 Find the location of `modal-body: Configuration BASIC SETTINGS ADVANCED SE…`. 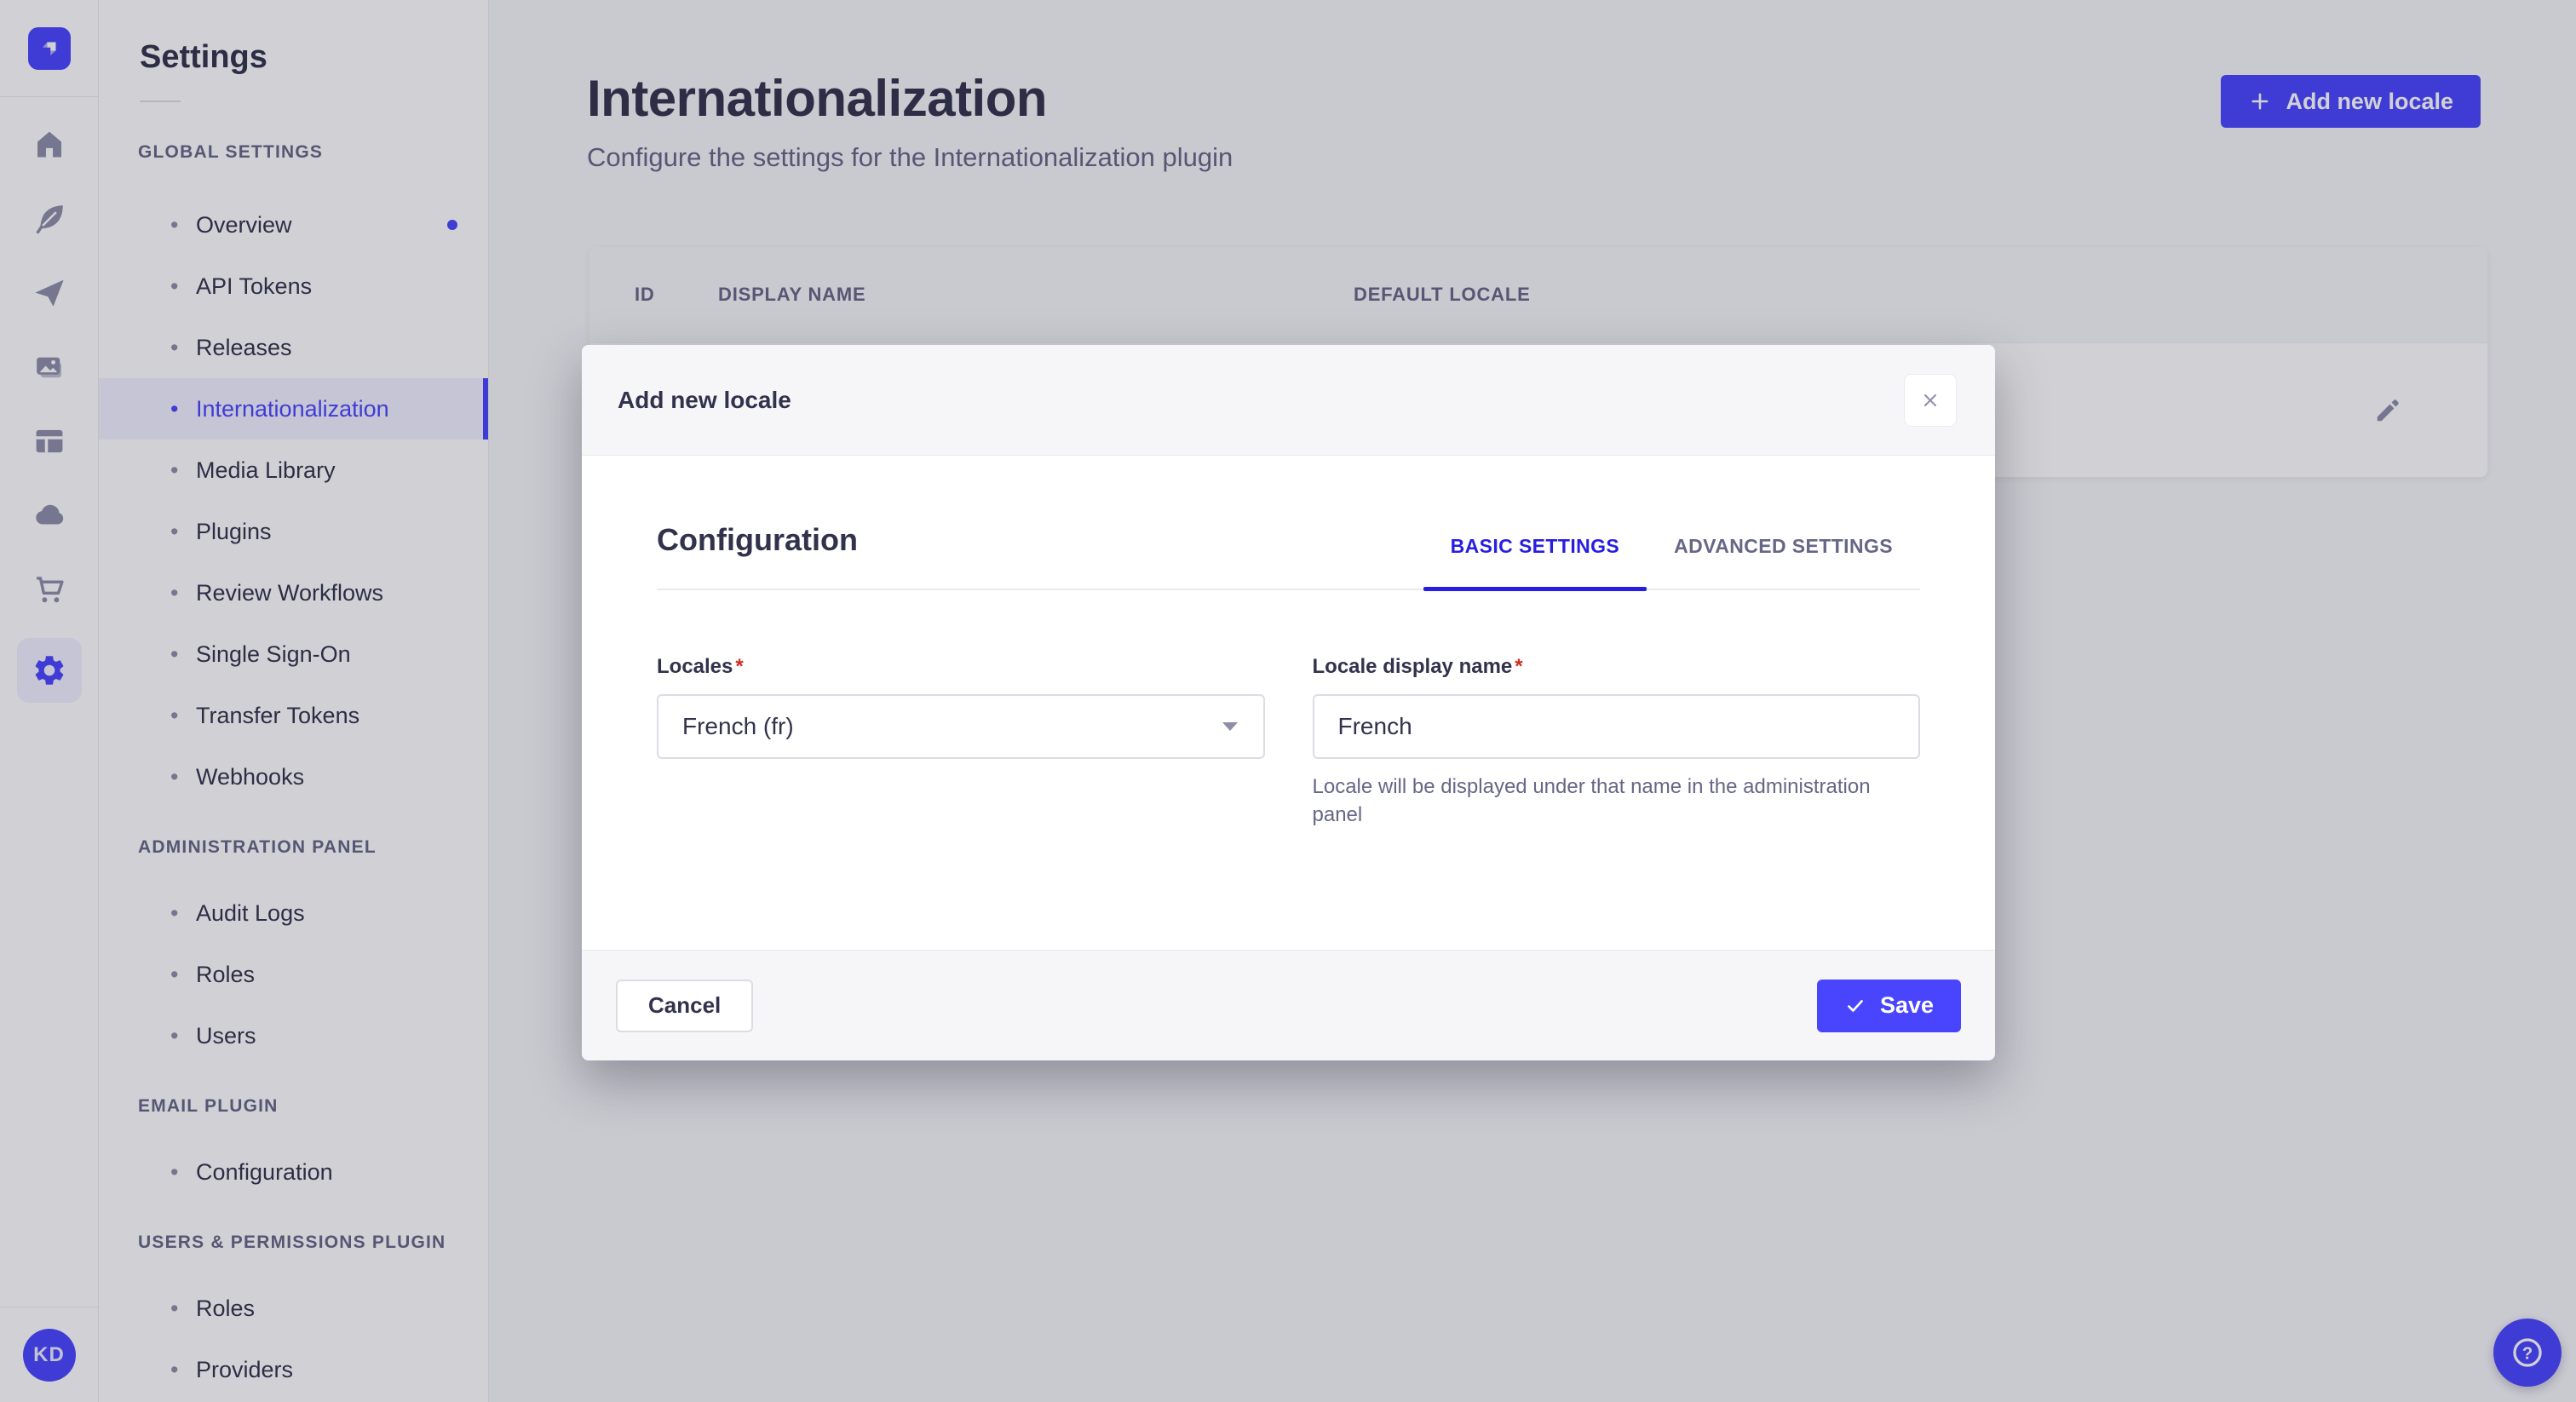

modal-body: Configuration BASIC SETTINGS ADVANCED SE… is located at coordinates (1288, 642).